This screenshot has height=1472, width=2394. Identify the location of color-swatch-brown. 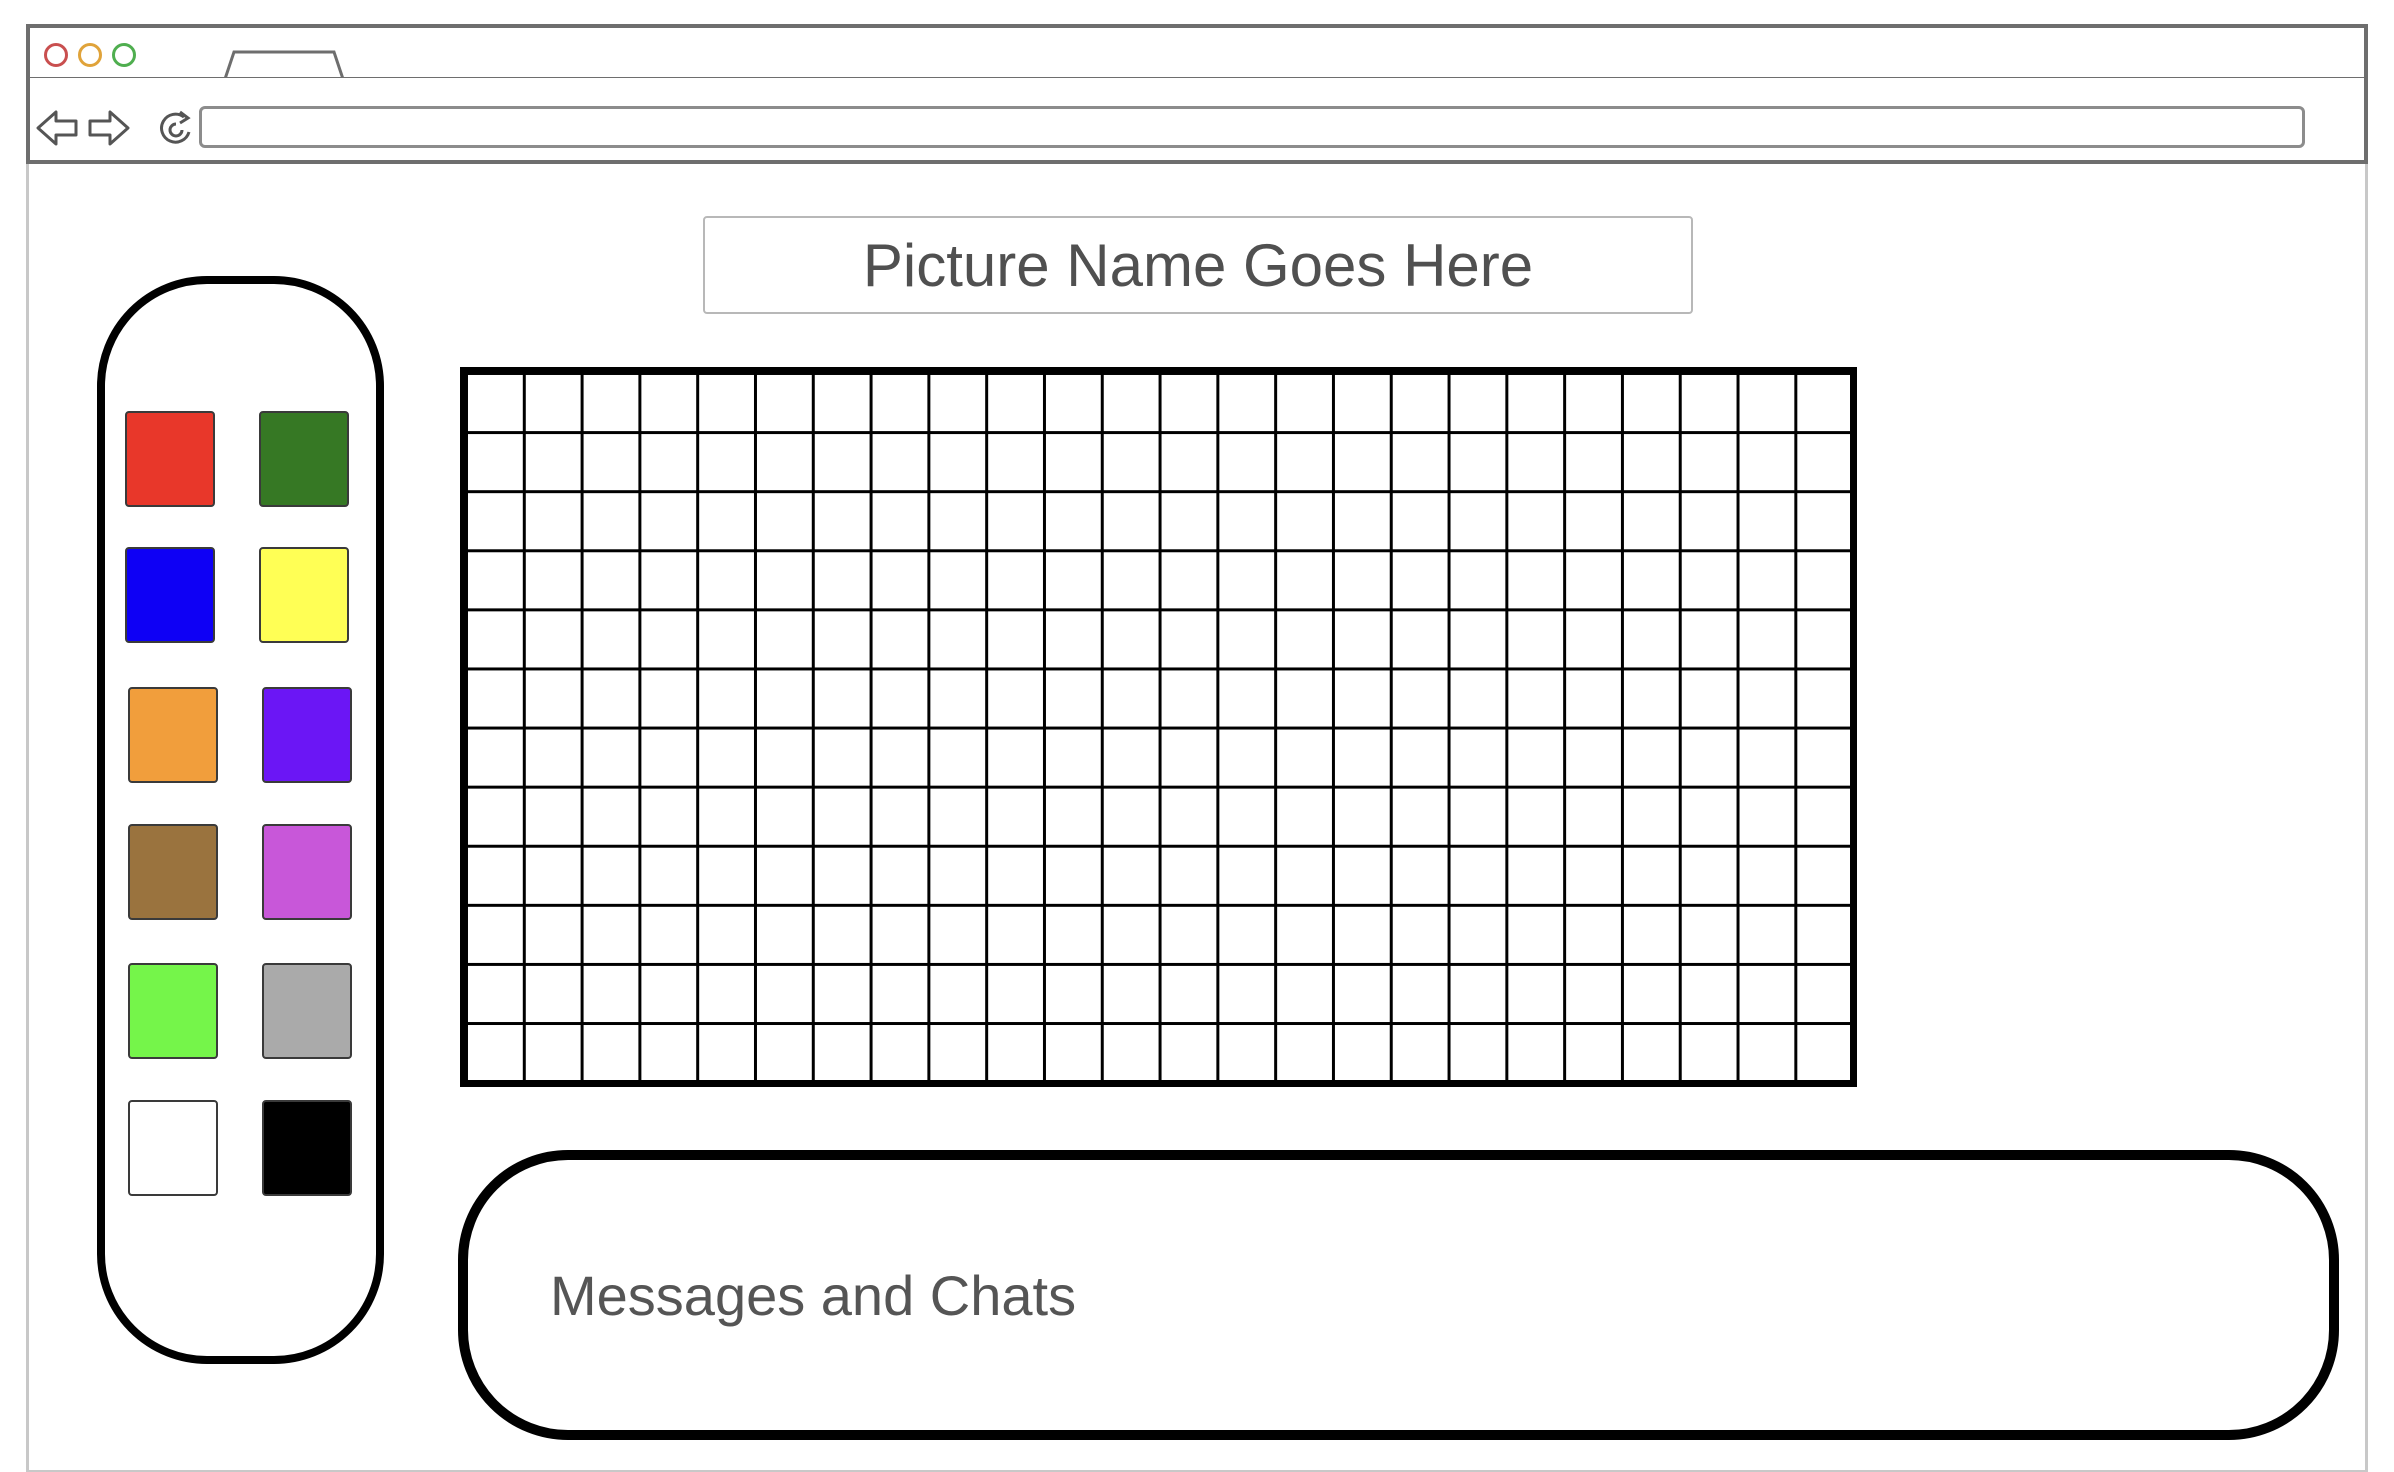
(173, 872).